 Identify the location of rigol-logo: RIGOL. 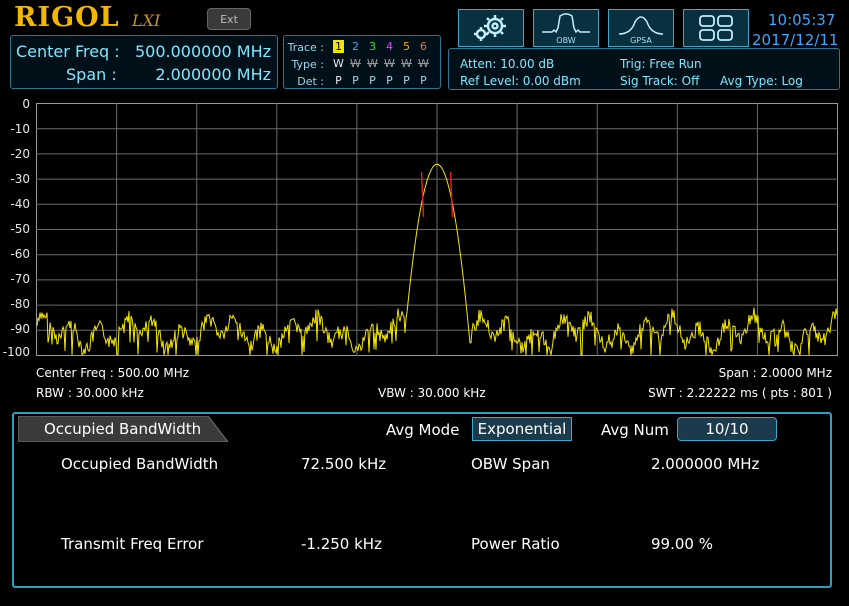
(67, 17).